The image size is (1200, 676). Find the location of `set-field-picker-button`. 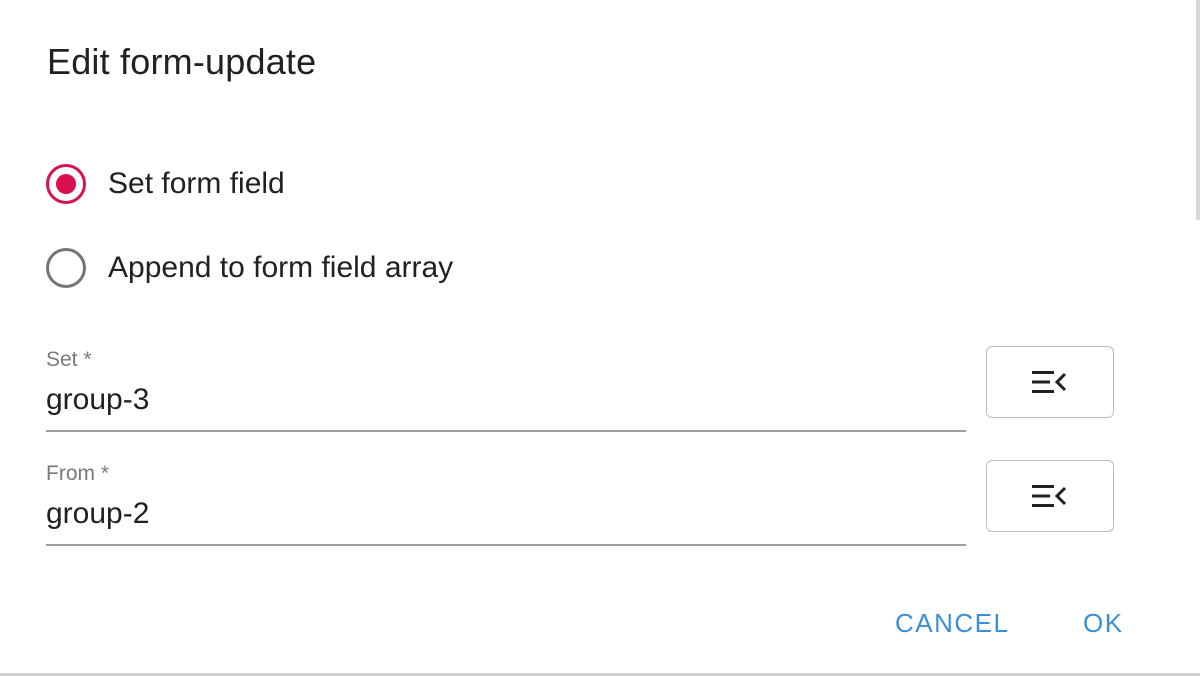

set-field-picker-button is located at coordinates (1050, 382).